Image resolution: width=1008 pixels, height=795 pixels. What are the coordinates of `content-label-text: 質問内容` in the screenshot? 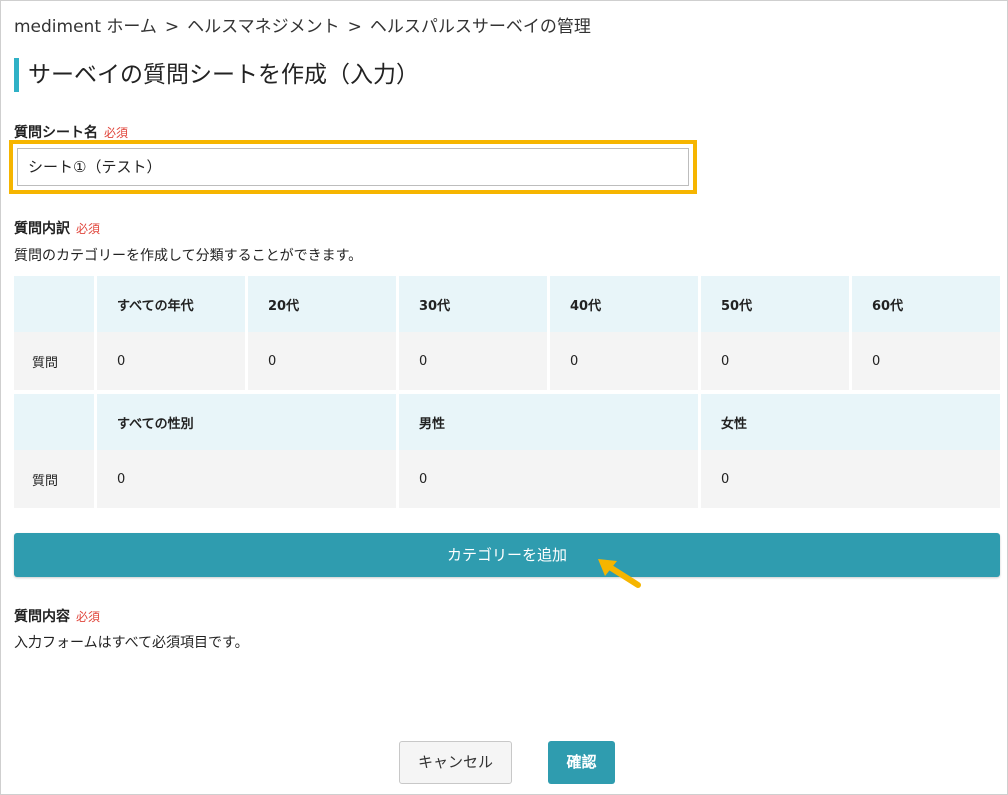 It's located at (42, 617).